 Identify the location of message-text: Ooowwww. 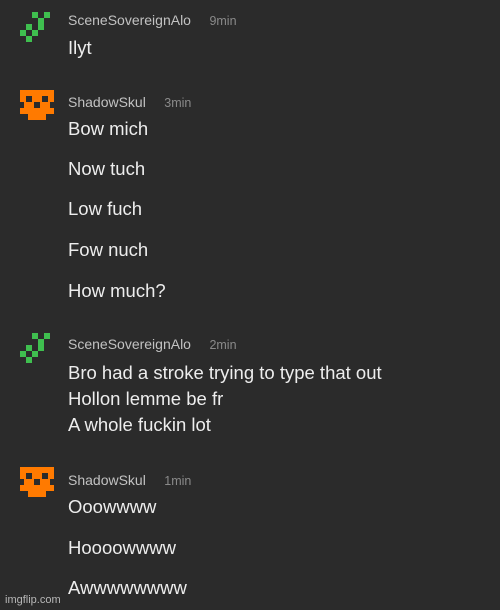
(112, 506).